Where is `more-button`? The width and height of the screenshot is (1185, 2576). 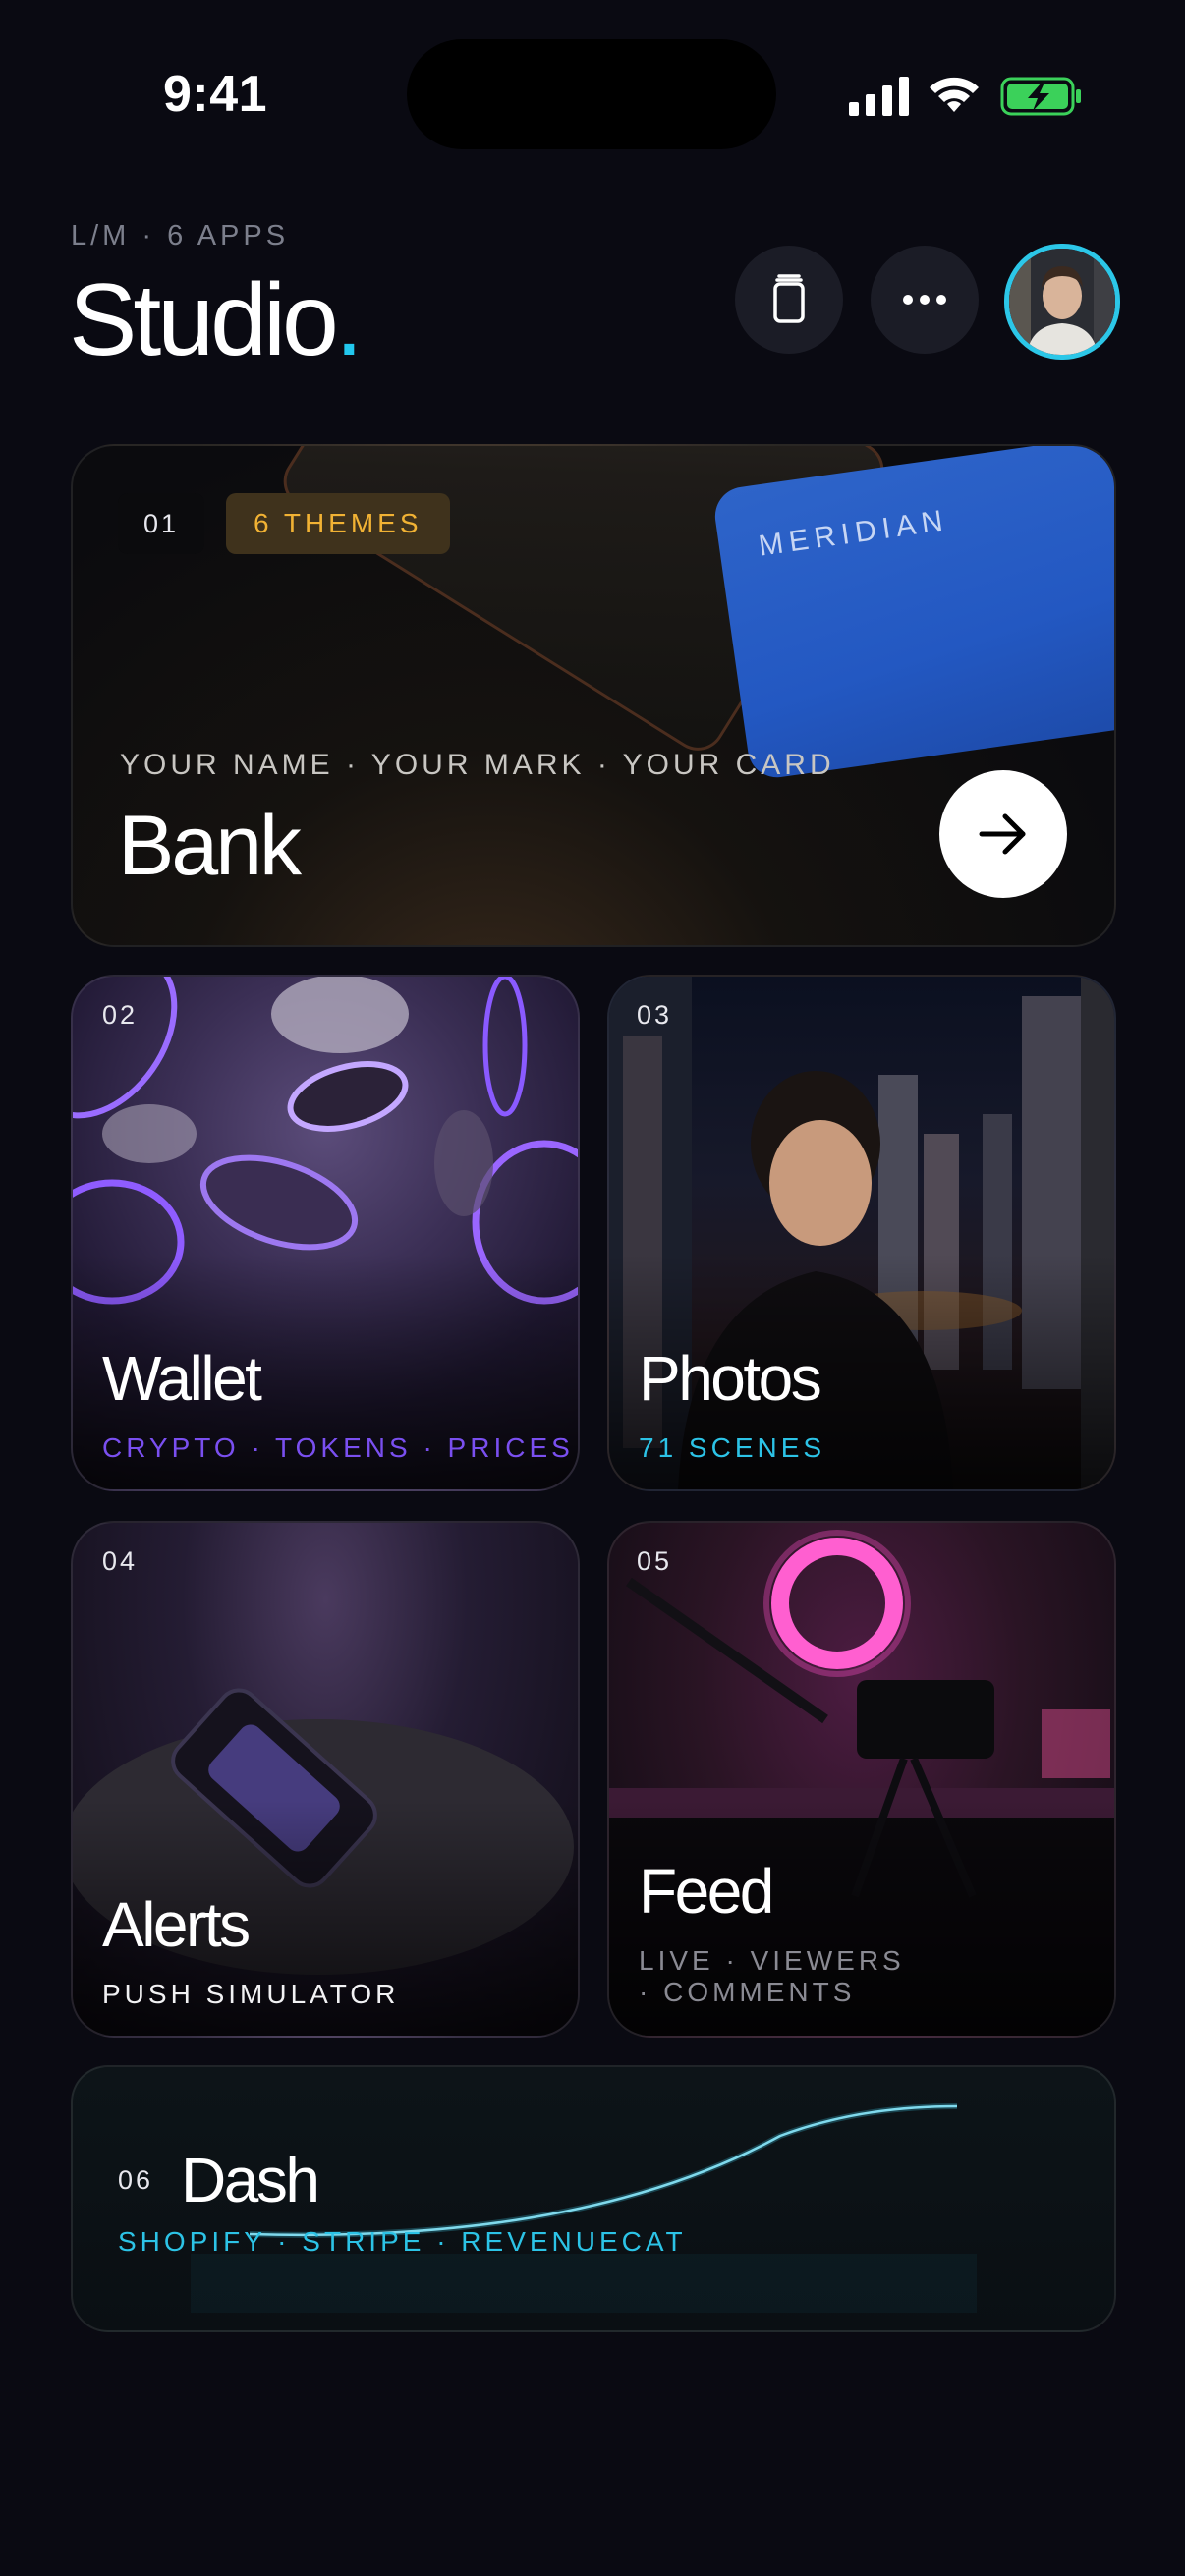
more-button is located at coordinates (925, 300).